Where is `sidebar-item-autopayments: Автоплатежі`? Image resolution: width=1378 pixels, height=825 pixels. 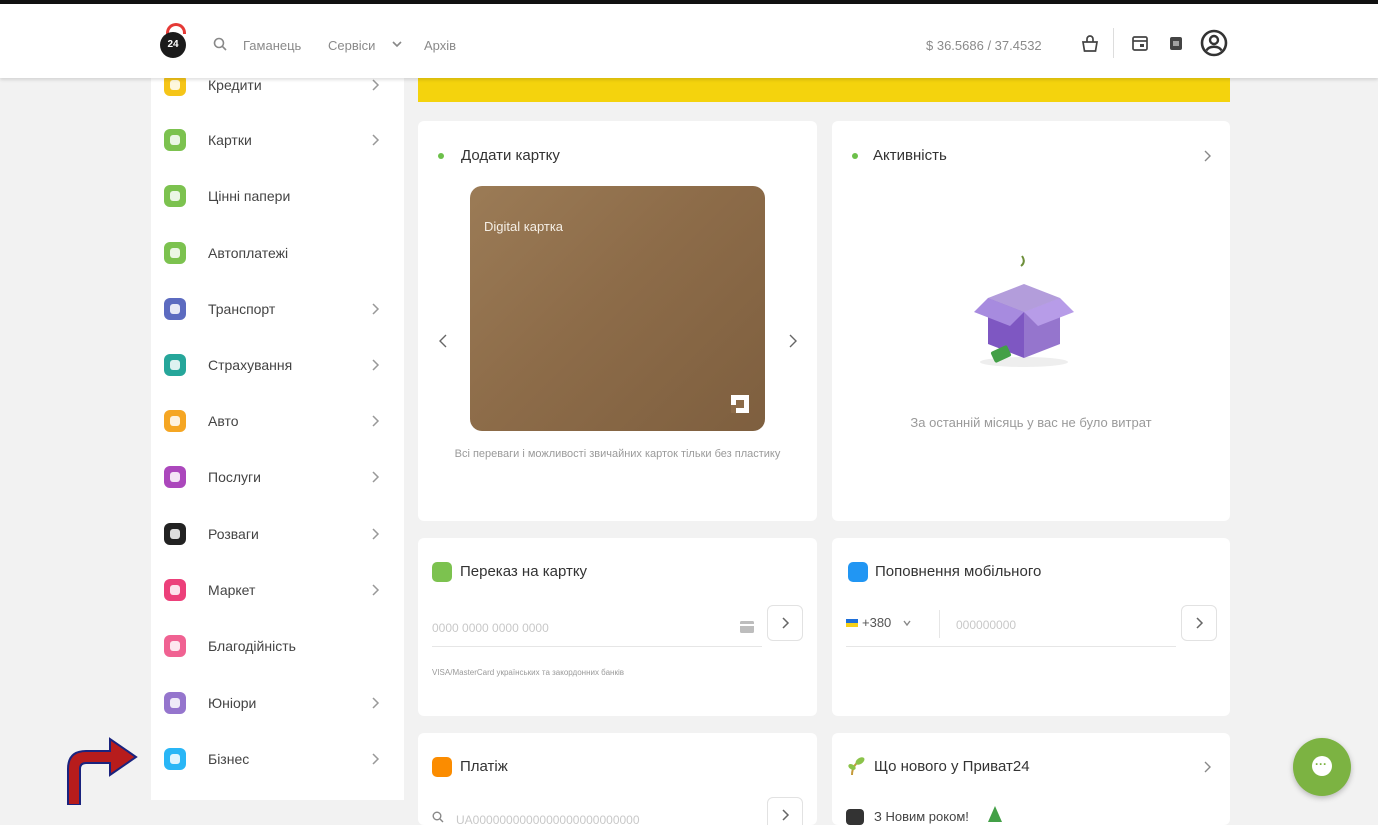
sidebar-item-autopayments: Автоплатежі is located at coordinates (277, 253).